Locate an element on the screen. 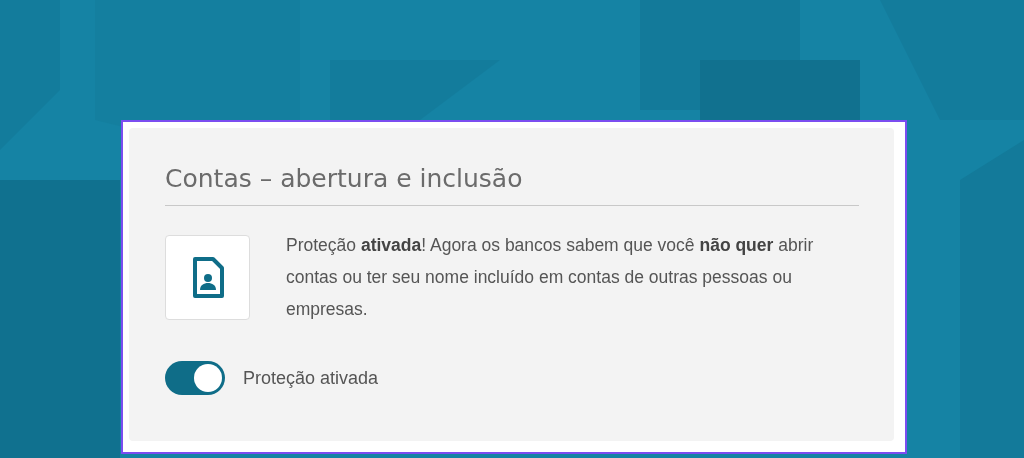 The height and width of the screenshot is (458, 1024). card-title: Contas – abertura e inclusão is located at coordinates (512, 185).